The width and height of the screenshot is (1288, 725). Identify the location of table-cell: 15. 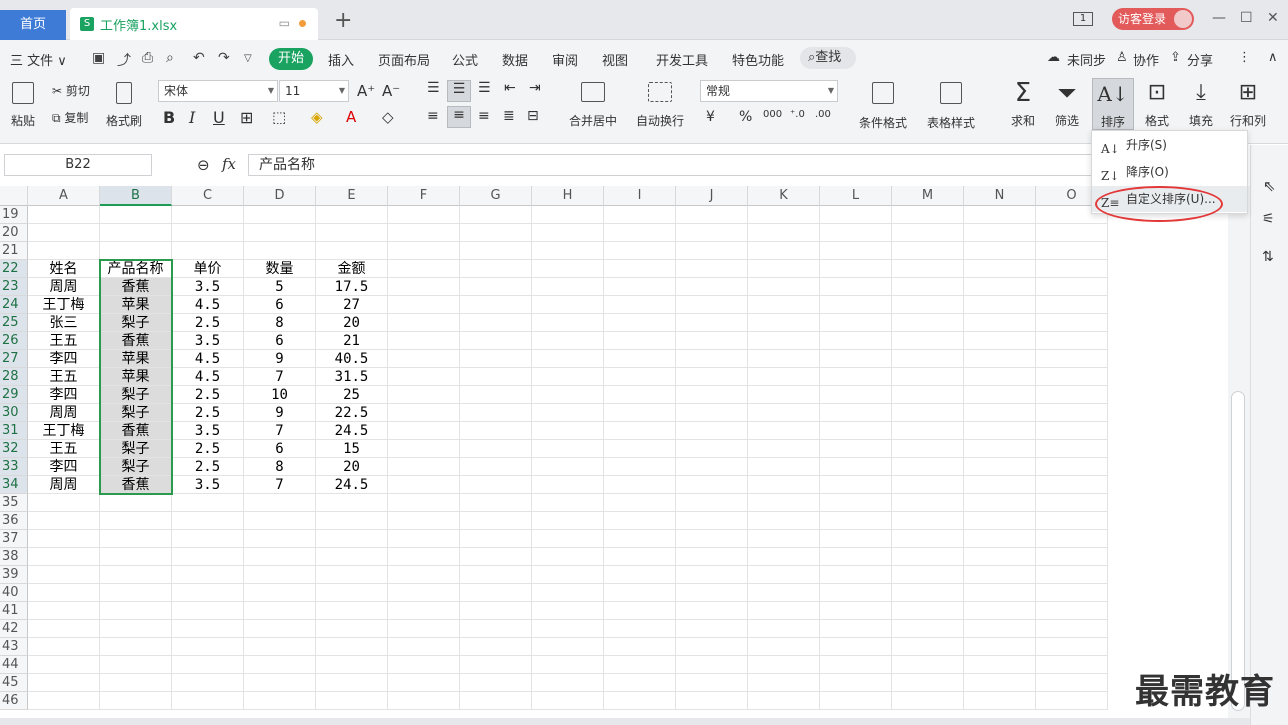
(352, 449).